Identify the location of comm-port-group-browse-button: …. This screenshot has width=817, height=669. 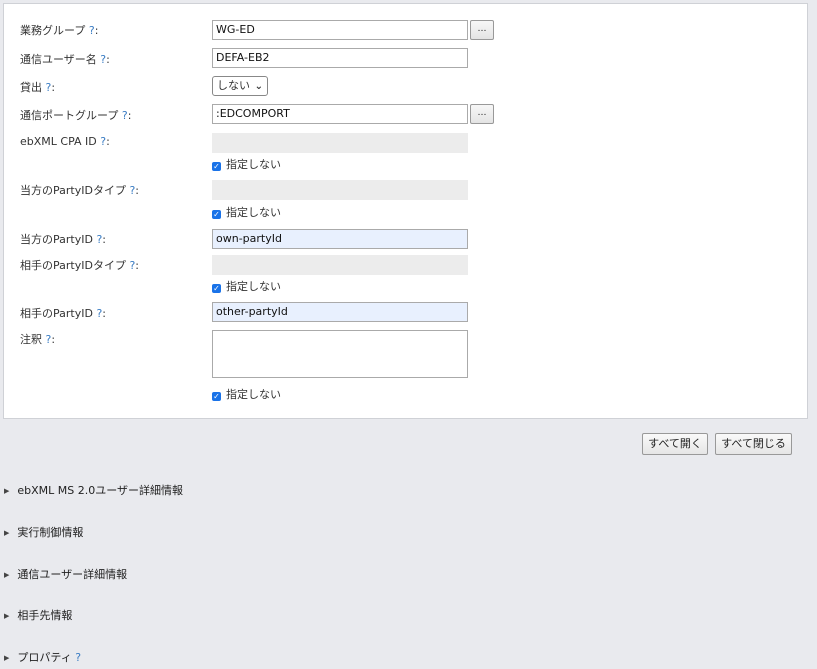
(482, 114).